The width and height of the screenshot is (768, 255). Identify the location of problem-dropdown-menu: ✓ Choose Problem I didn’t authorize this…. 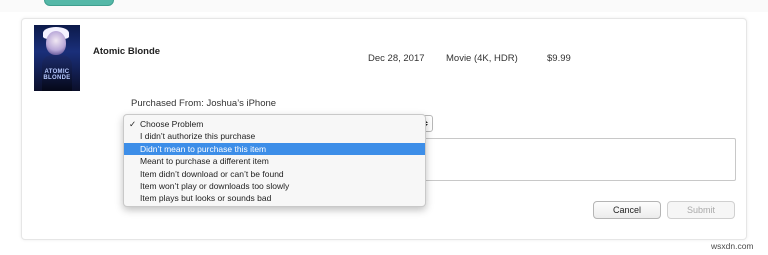
(274, 160).